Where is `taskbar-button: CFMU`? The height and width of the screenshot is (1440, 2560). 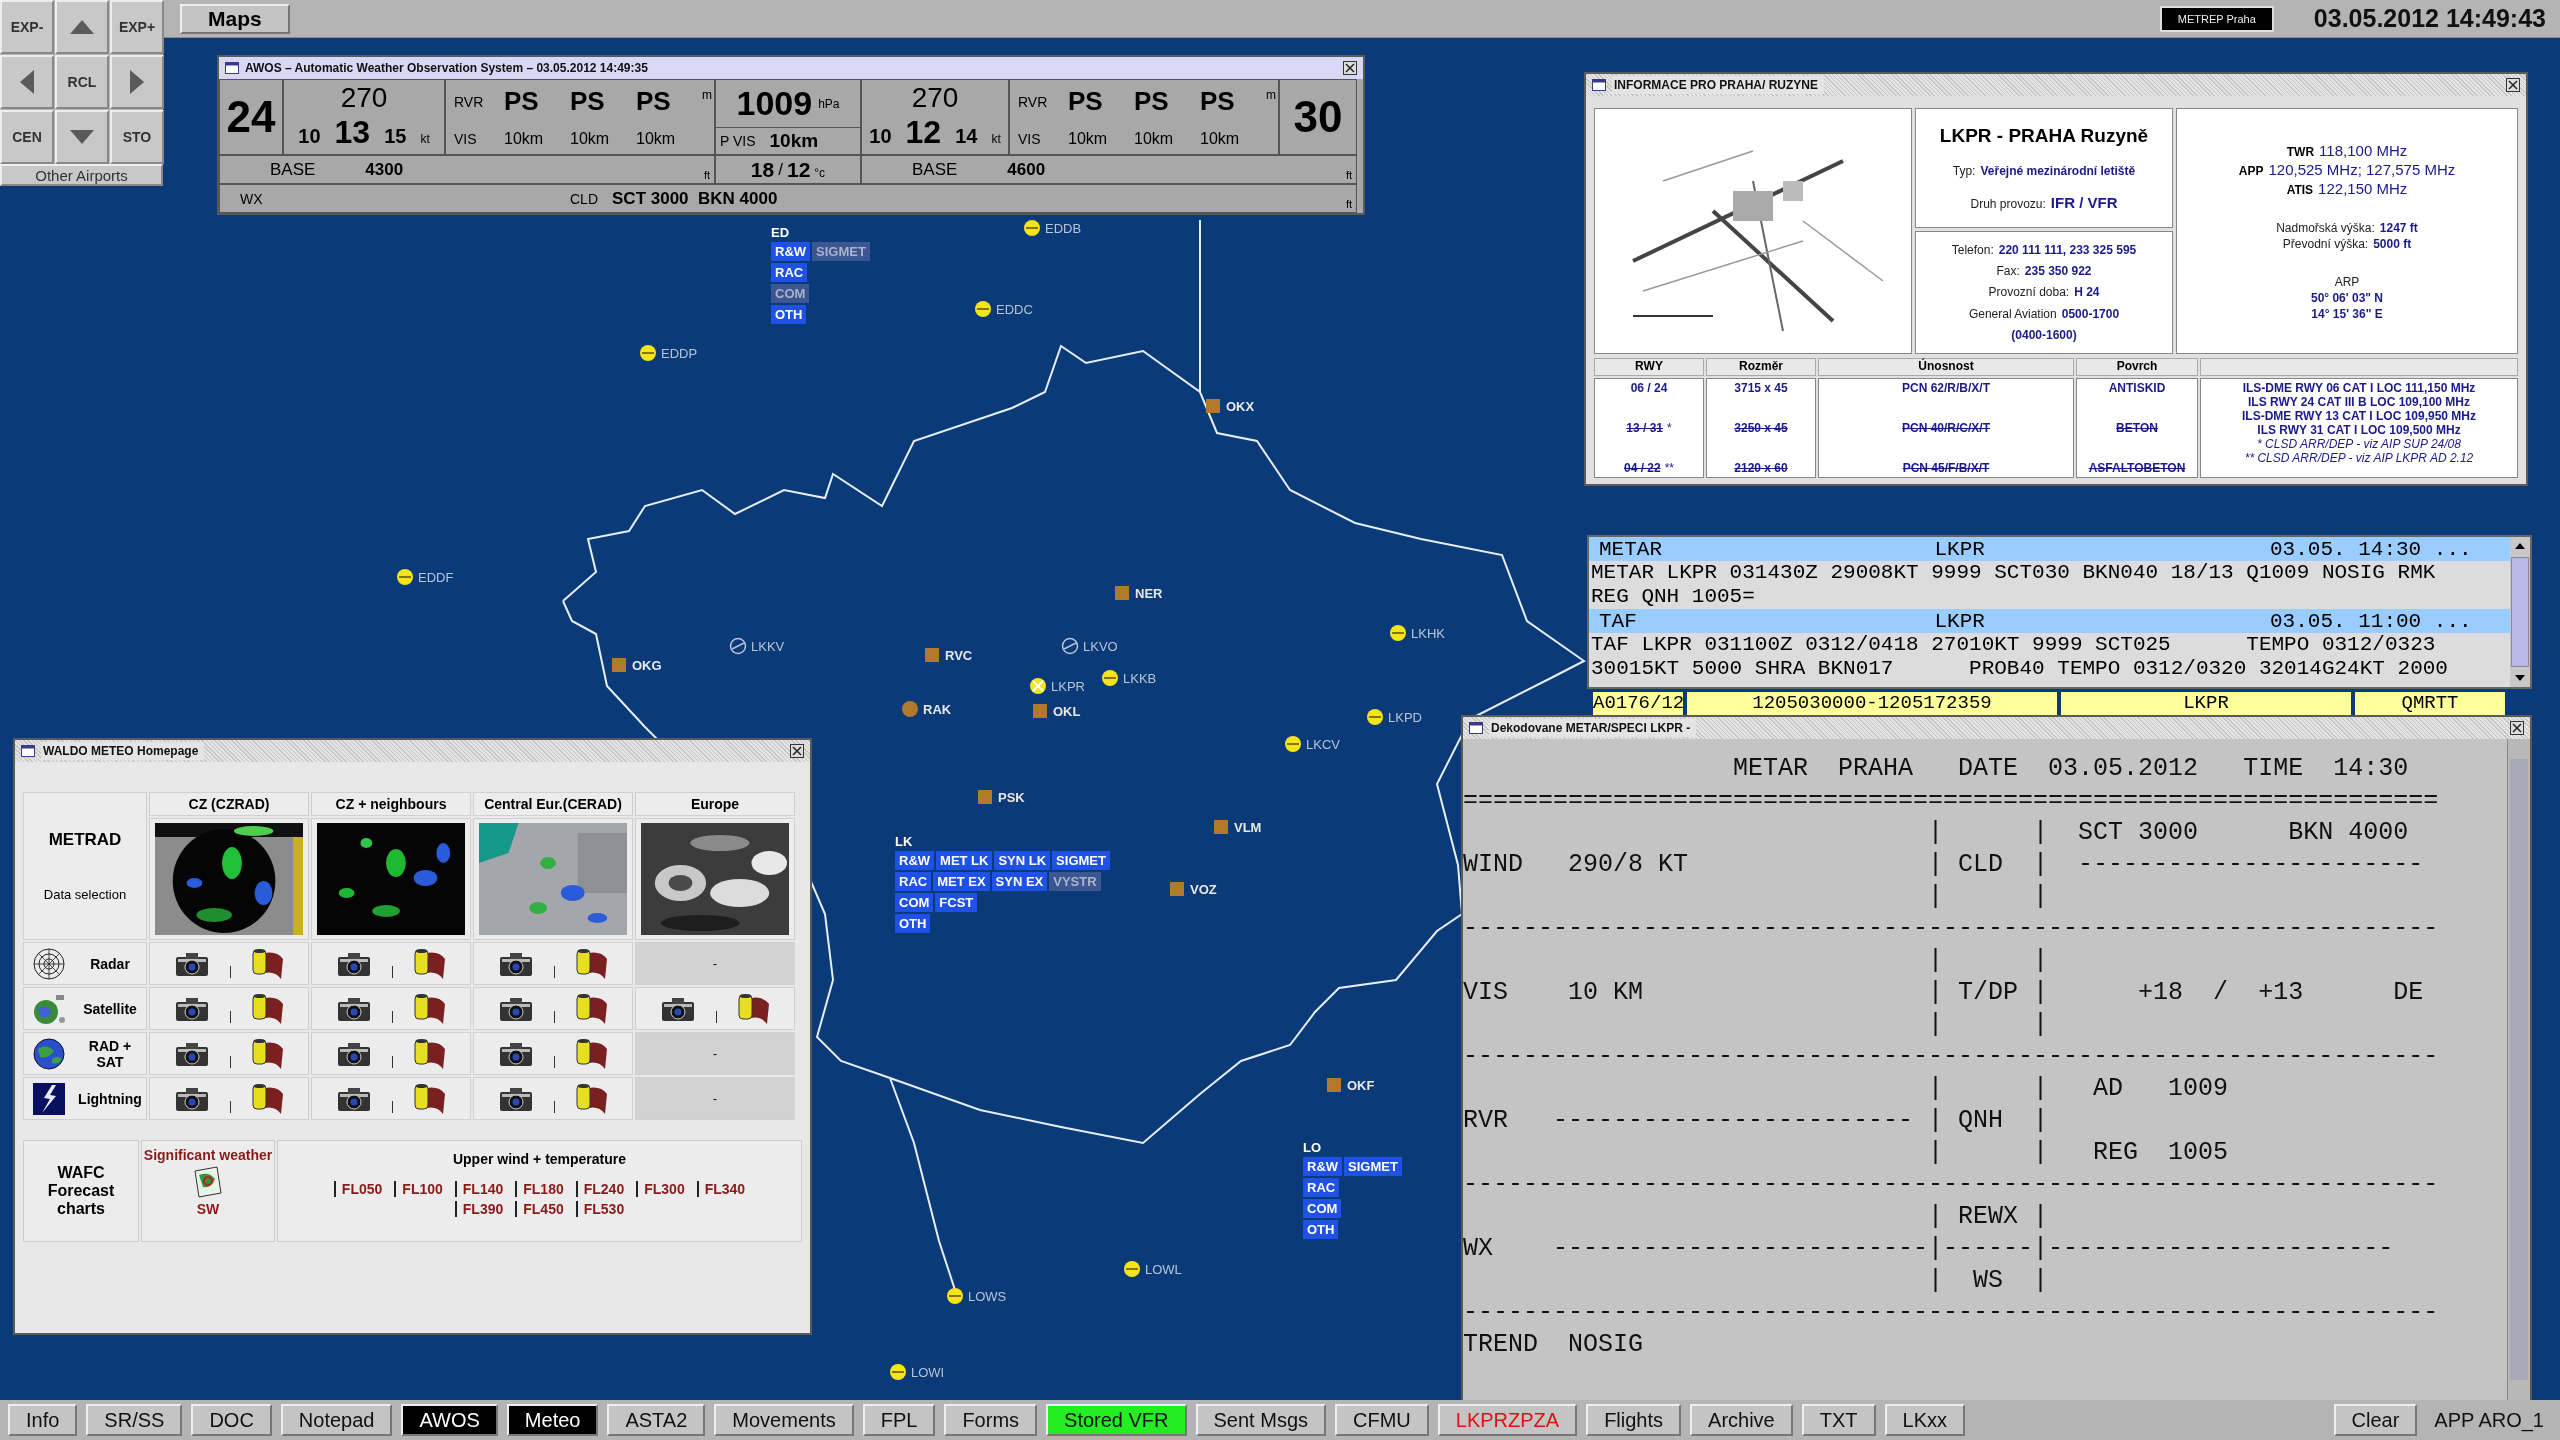
taskbar-button: CFMU is located at coordinates (1382, 1420).